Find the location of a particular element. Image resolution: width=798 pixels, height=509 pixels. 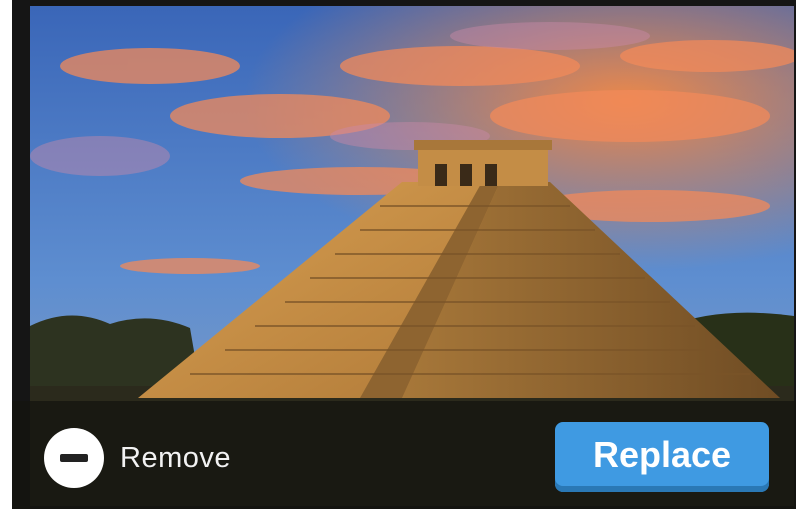

remove-label: Remove is located at coordinates (175, 457).